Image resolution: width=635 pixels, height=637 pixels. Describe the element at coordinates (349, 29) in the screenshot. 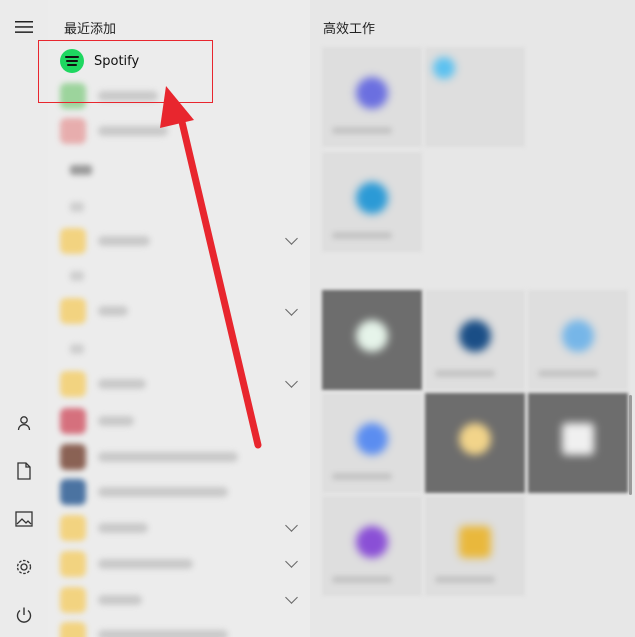

I see `tile-group-title: 高效工作` at that location.